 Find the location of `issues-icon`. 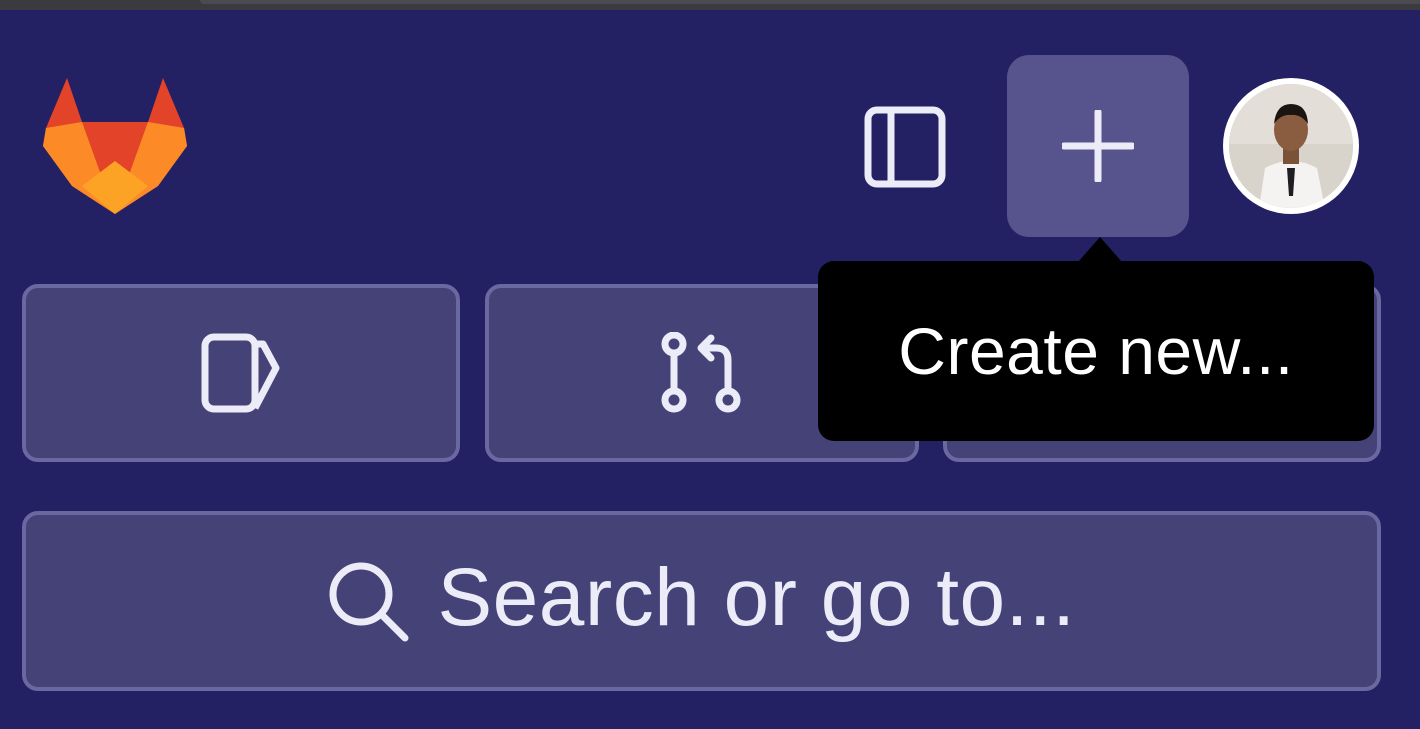

issues-icon is located at coordinates (240, 373).